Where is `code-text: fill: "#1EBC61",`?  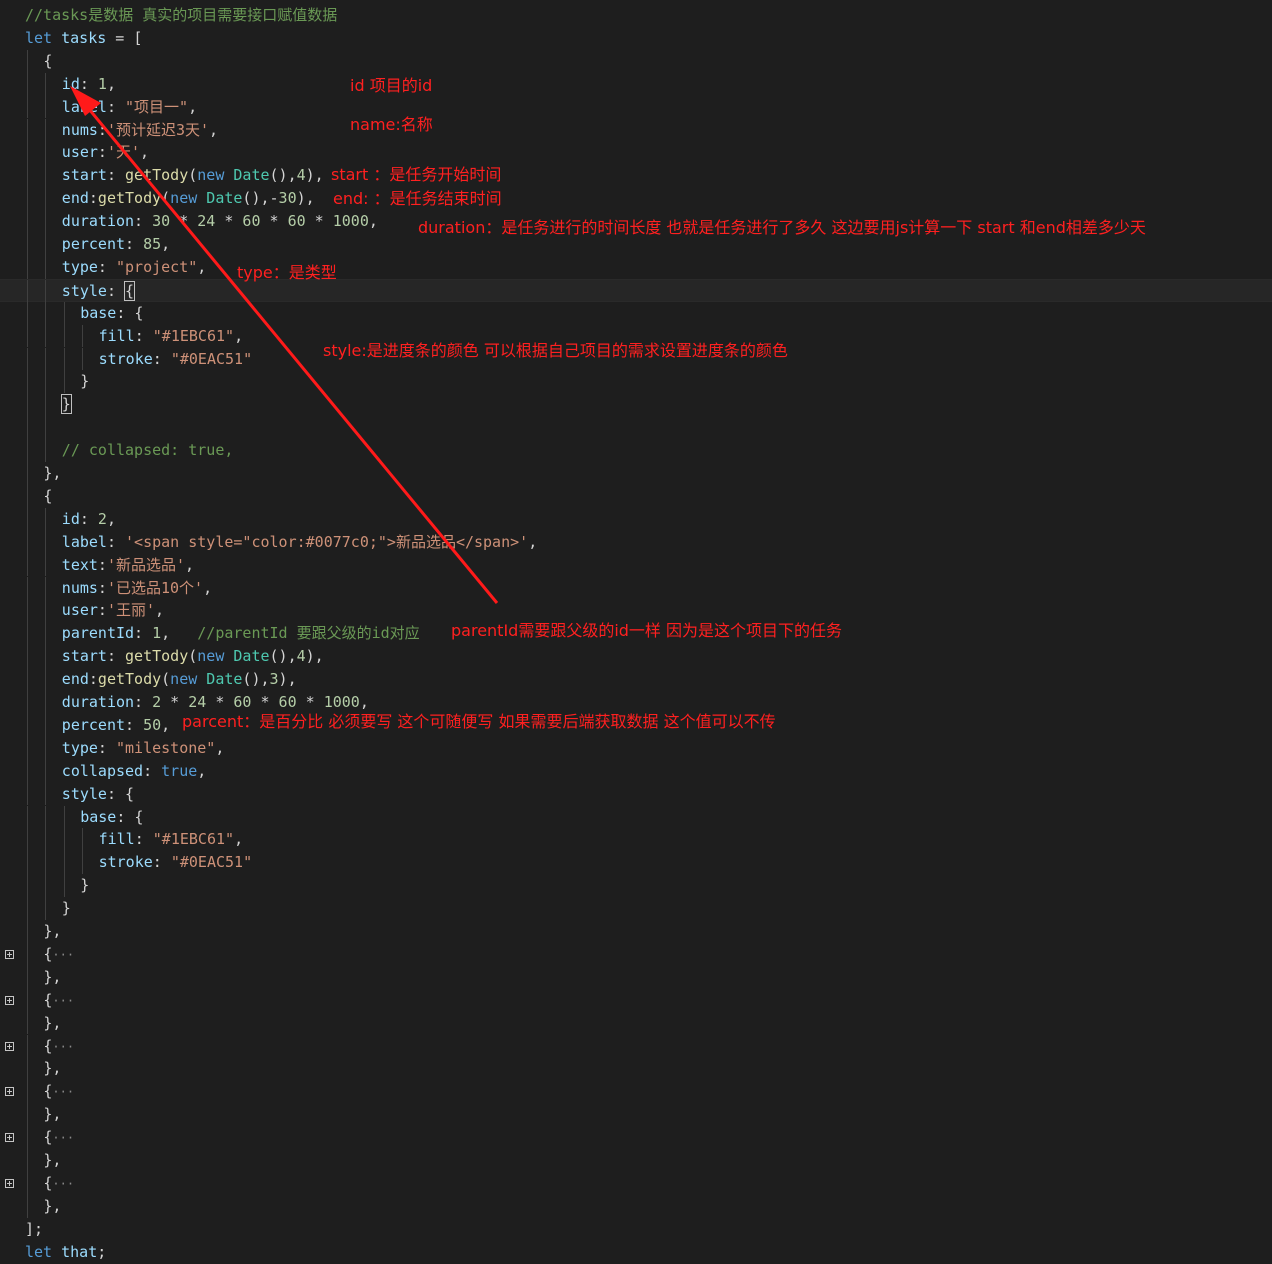
code-text: fill: "#1EBC61", is located at coordinates (171, 336).